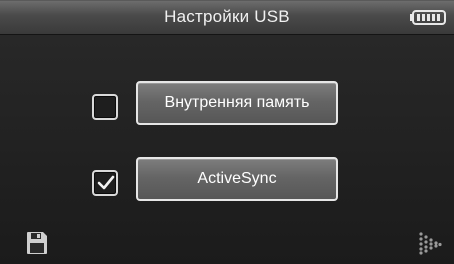  Describe the element at coordinates (428, 17) in the screenshot. I see `battery-icon` at that location.